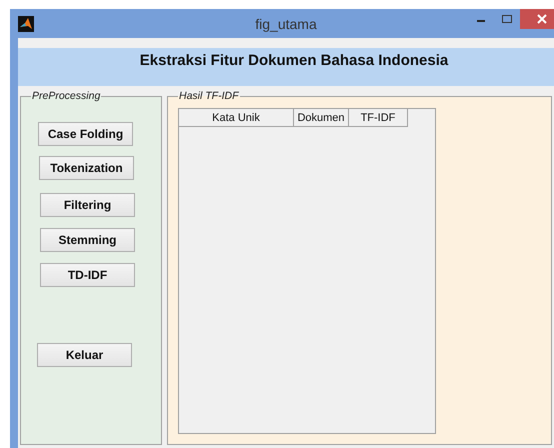  What do you see at coordinates (236, 118) in the screenshot?
I see `column-header: Kata Unik` at bounding box center [236, 118].